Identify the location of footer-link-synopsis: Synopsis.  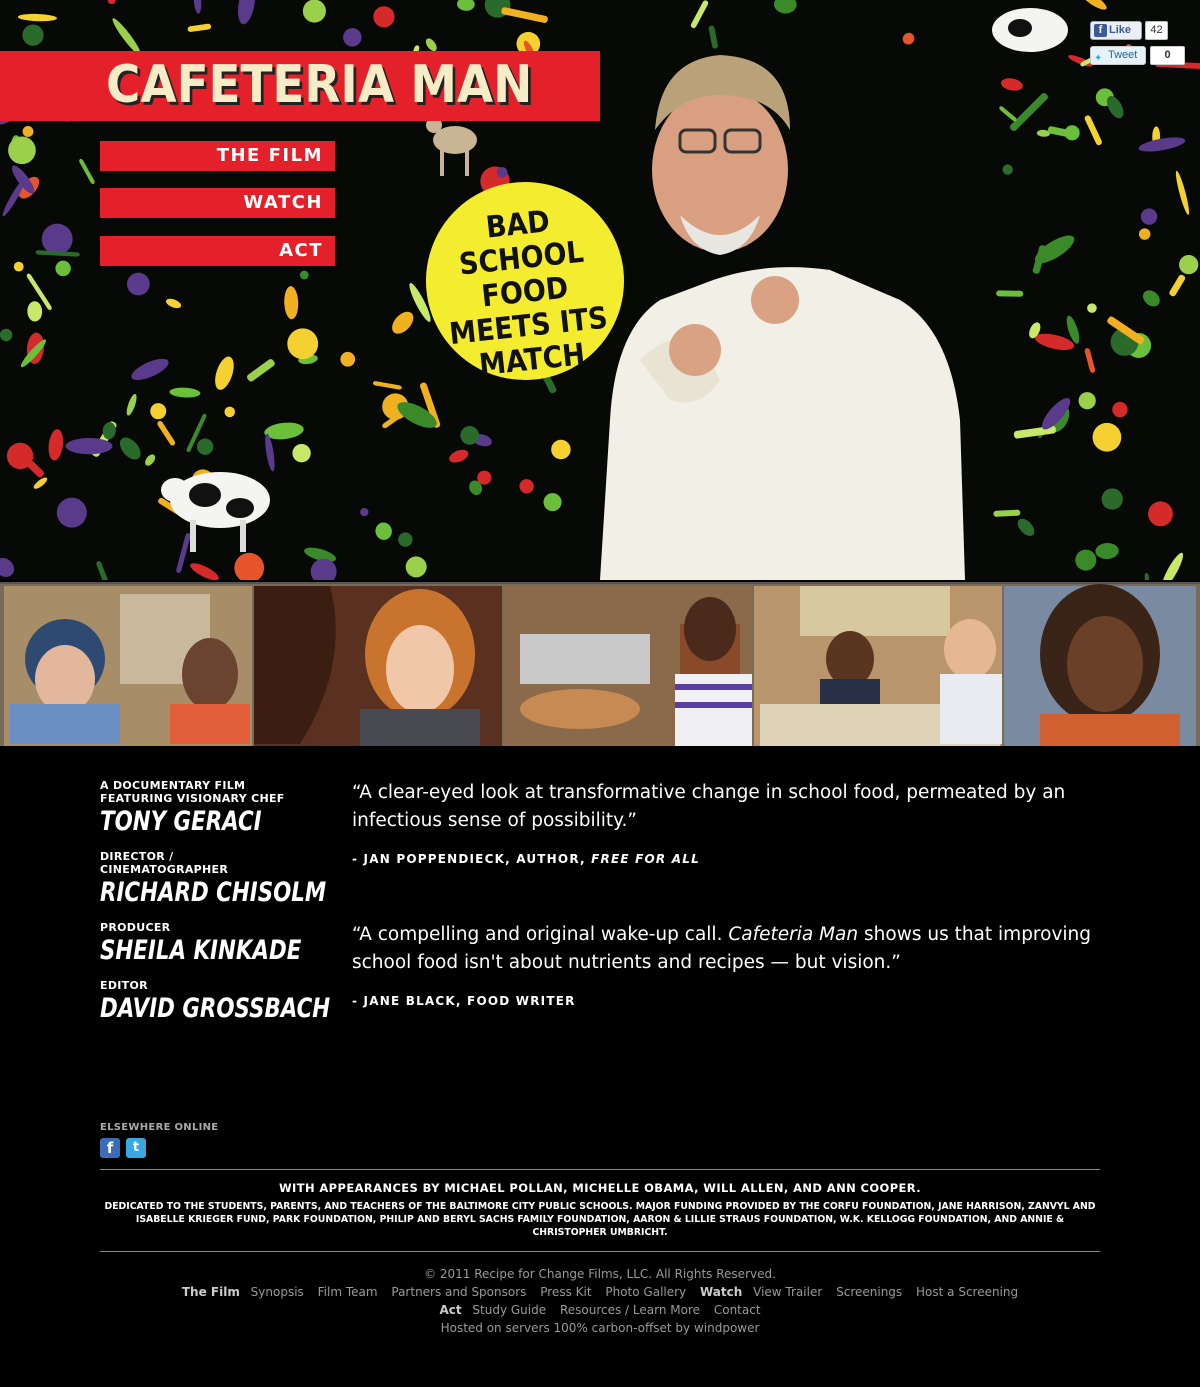
(277, 1292).